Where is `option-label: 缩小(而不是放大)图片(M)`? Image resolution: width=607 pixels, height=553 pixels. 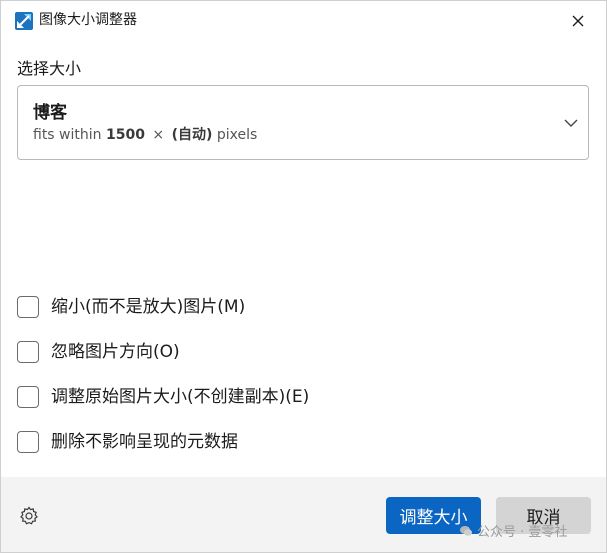 option-label: 缩小(而不是放大)图片(M) is located at coordinates (148, 307).